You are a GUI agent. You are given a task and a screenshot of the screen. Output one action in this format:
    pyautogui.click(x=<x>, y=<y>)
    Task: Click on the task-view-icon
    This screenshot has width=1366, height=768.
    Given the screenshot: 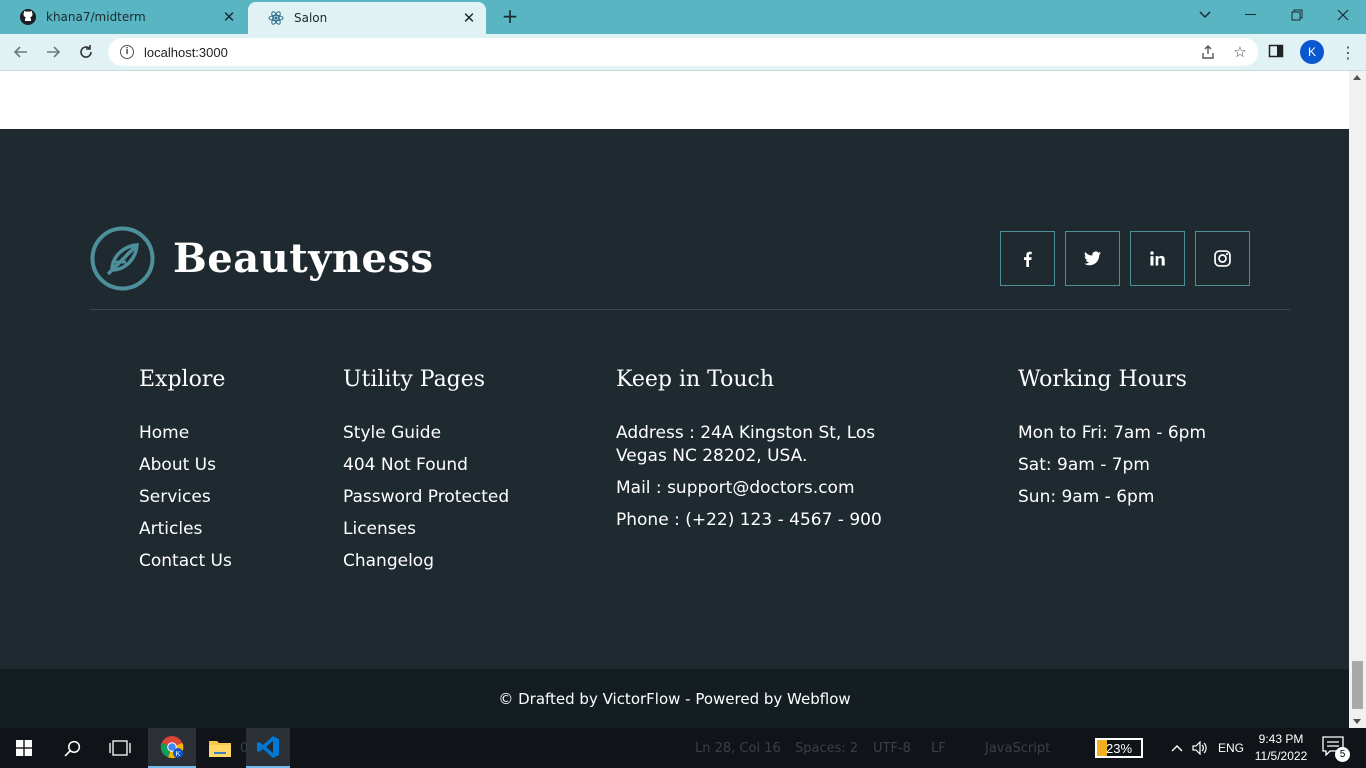 What is the action you would take?
    pyautogui.click(x=120, y=748)
    